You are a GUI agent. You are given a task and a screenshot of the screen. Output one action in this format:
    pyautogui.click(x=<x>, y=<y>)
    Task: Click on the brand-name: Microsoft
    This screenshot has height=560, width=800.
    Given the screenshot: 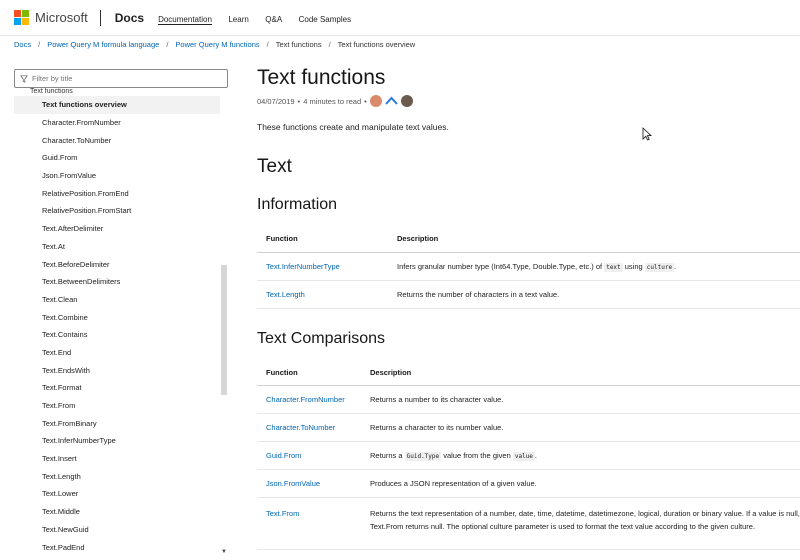 What is the action you would take?
    pyautogui.click(x=61, y=17)
    